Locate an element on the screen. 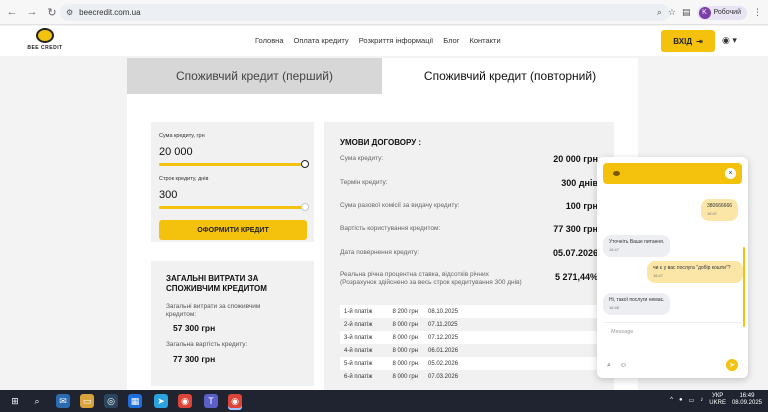  tray-volume-icon: ♪ is located at coordinates (701, 400).